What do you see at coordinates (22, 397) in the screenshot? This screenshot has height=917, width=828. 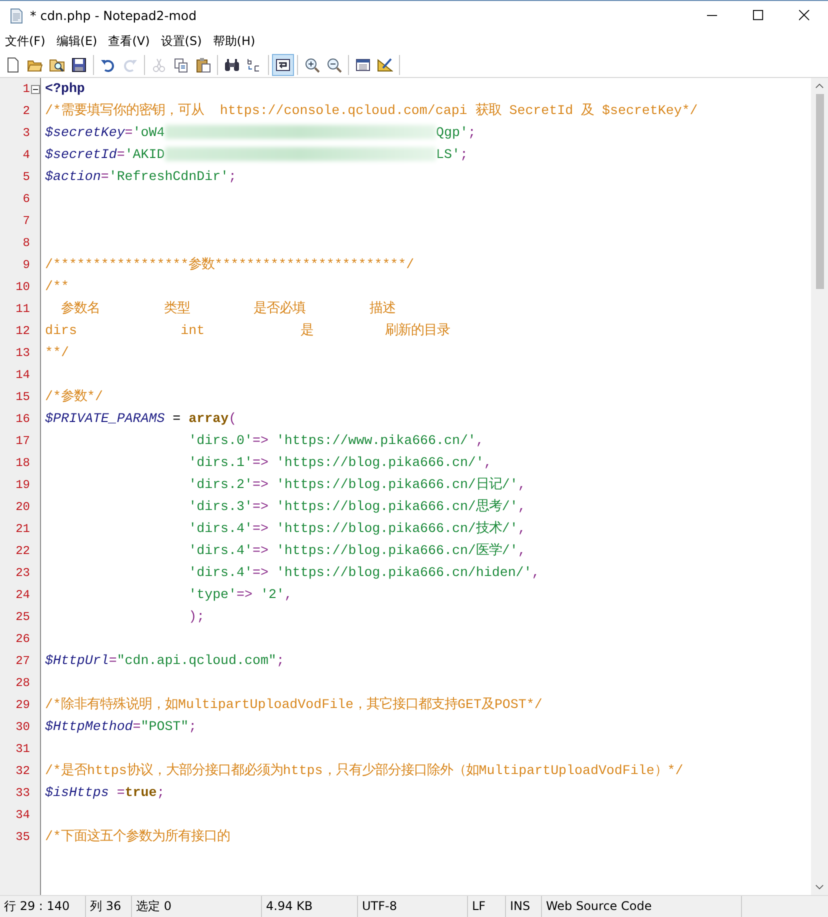 I see `line-number: 15` at bounding box center [22, 397].